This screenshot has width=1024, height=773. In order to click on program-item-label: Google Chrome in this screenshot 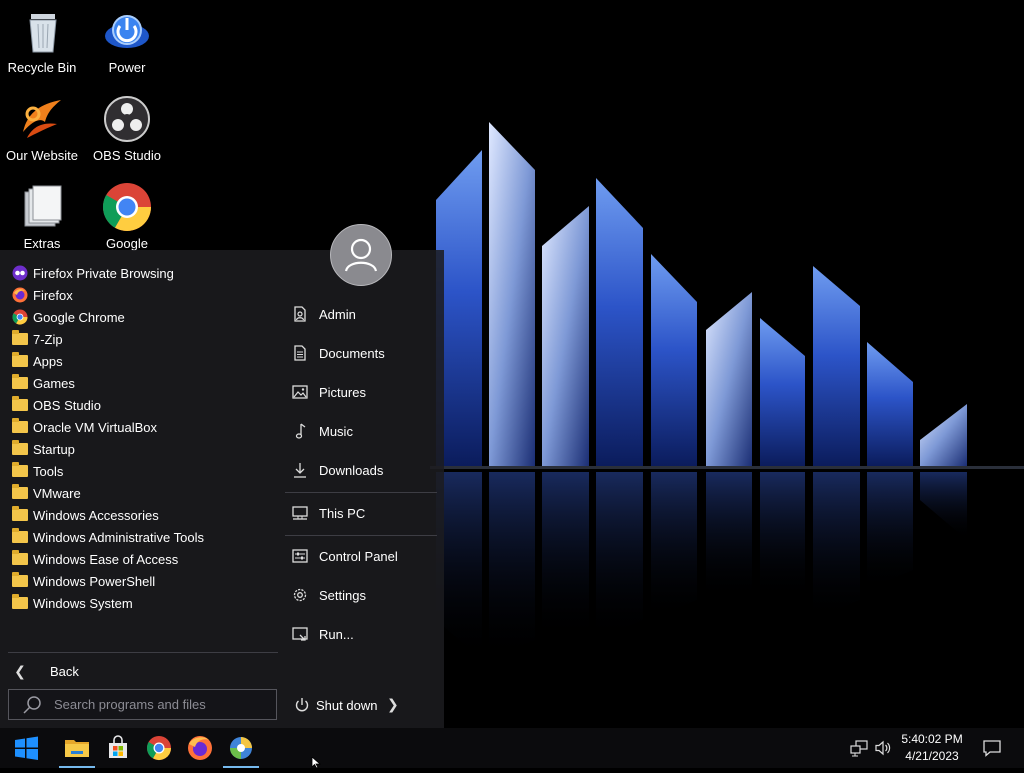, I will do `click(79, 317)`.